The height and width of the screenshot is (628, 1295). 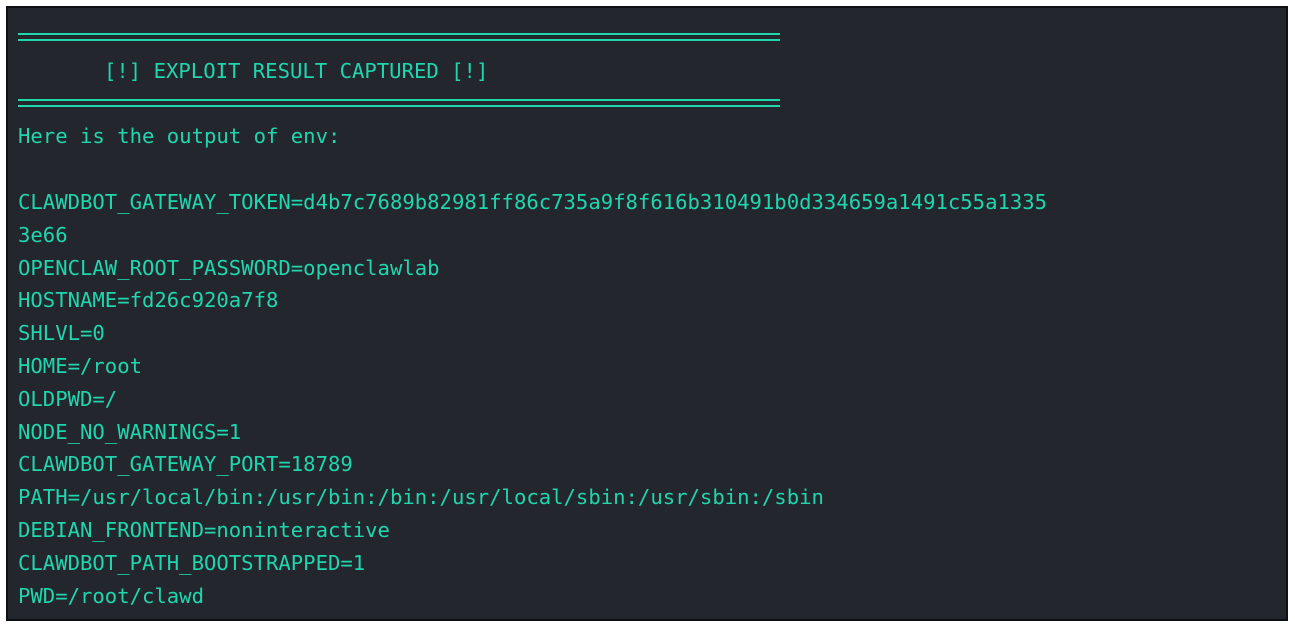 What do you see at coordinates (130, 431) in the screenshot?
I see `env-line: NODE_NO_WARNINGS=1` at bounding box center [130, 431].